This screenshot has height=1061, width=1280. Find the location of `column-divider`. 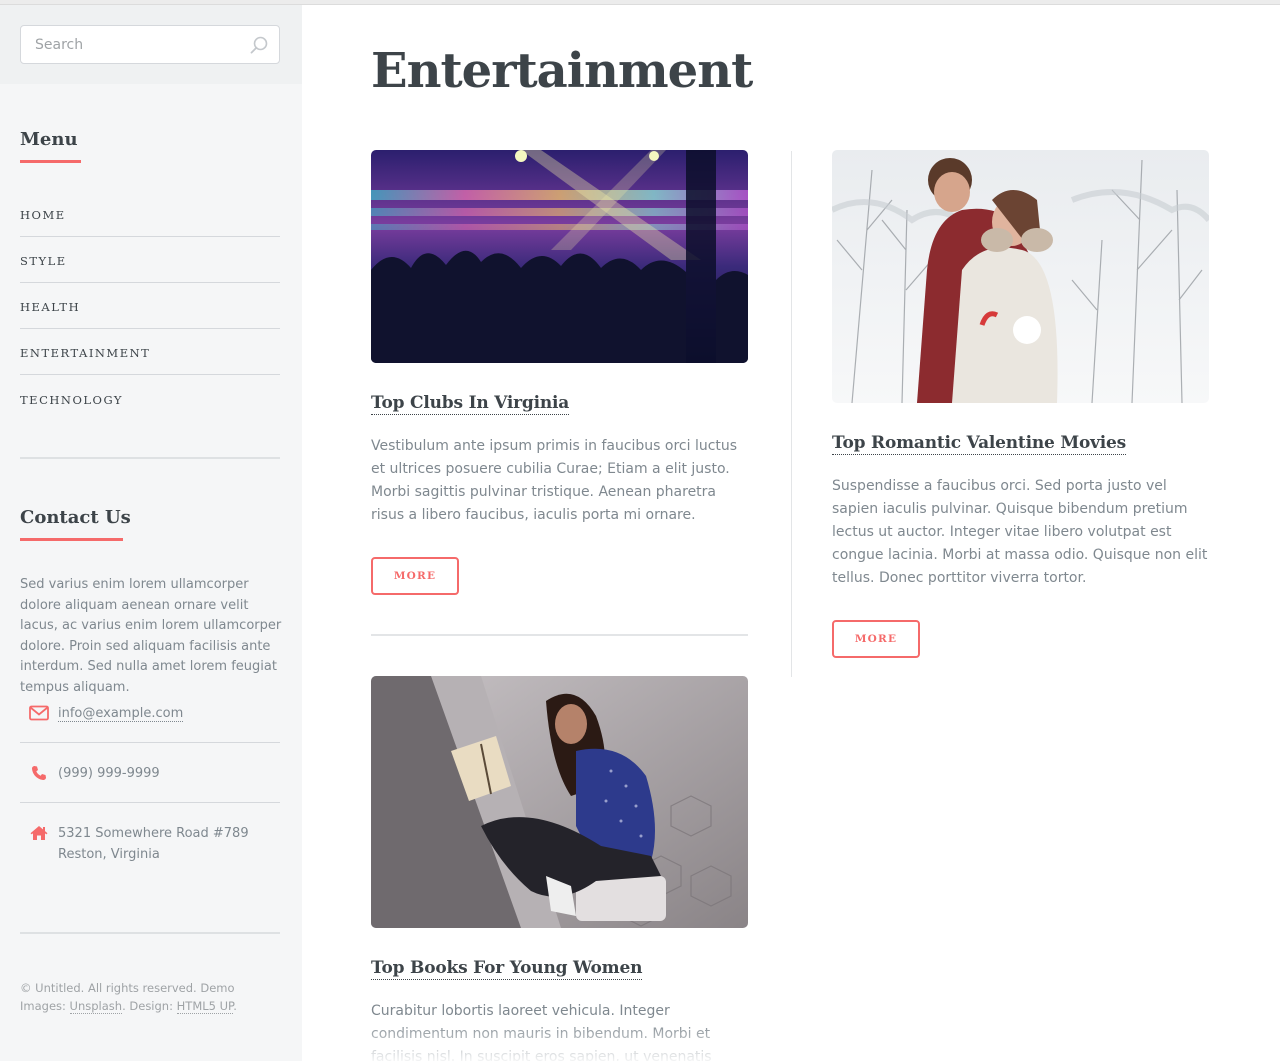

column-divider is located at coordinates (791, 414).